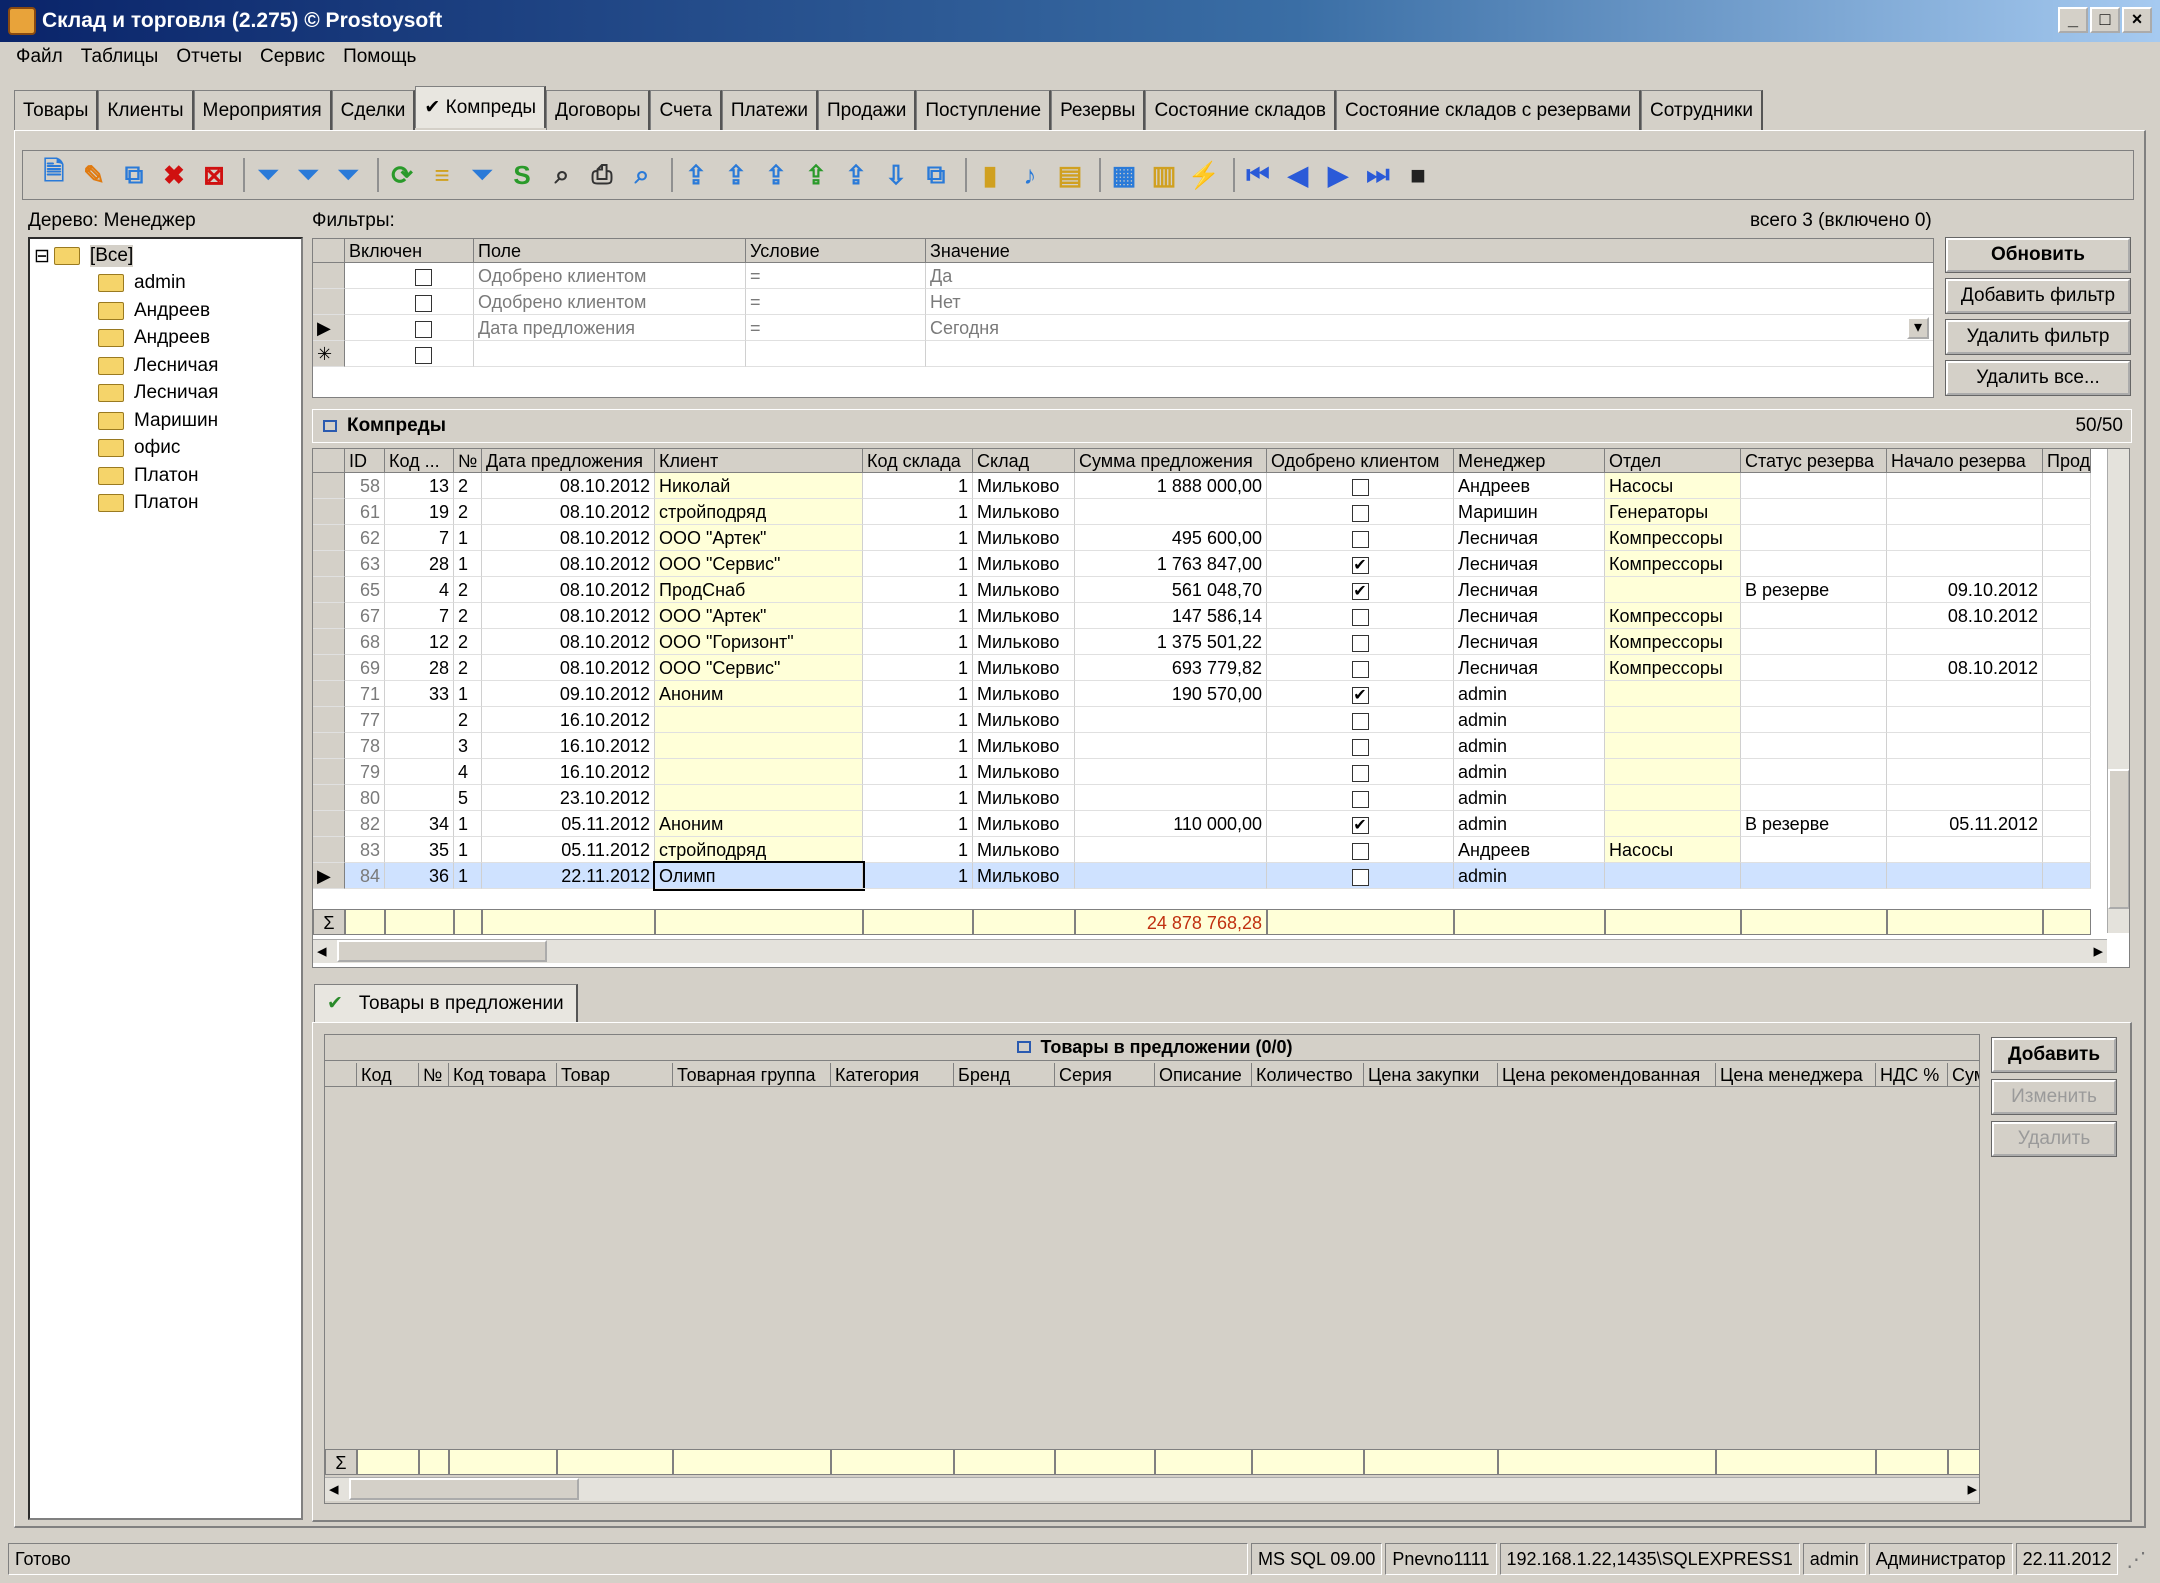  Describe the element at coordinates (1164, 175) in the screenshot. I see `settings-icon: ▥` at that location.